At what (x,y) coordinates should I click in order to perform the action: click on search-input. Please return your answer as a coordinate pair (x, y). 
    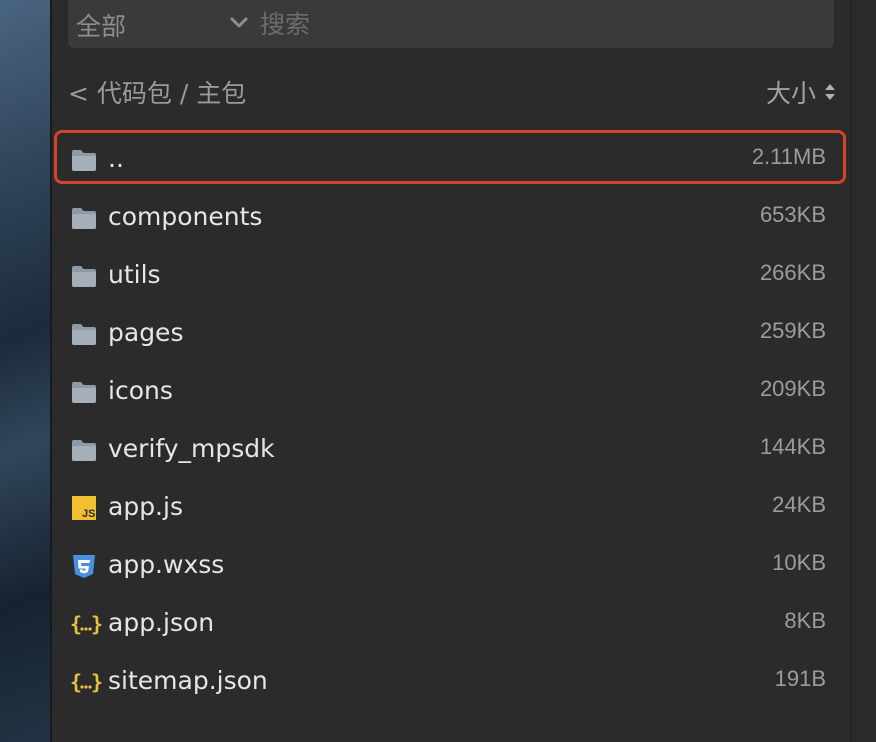
    Looking at the image, I should click on (540, 24).